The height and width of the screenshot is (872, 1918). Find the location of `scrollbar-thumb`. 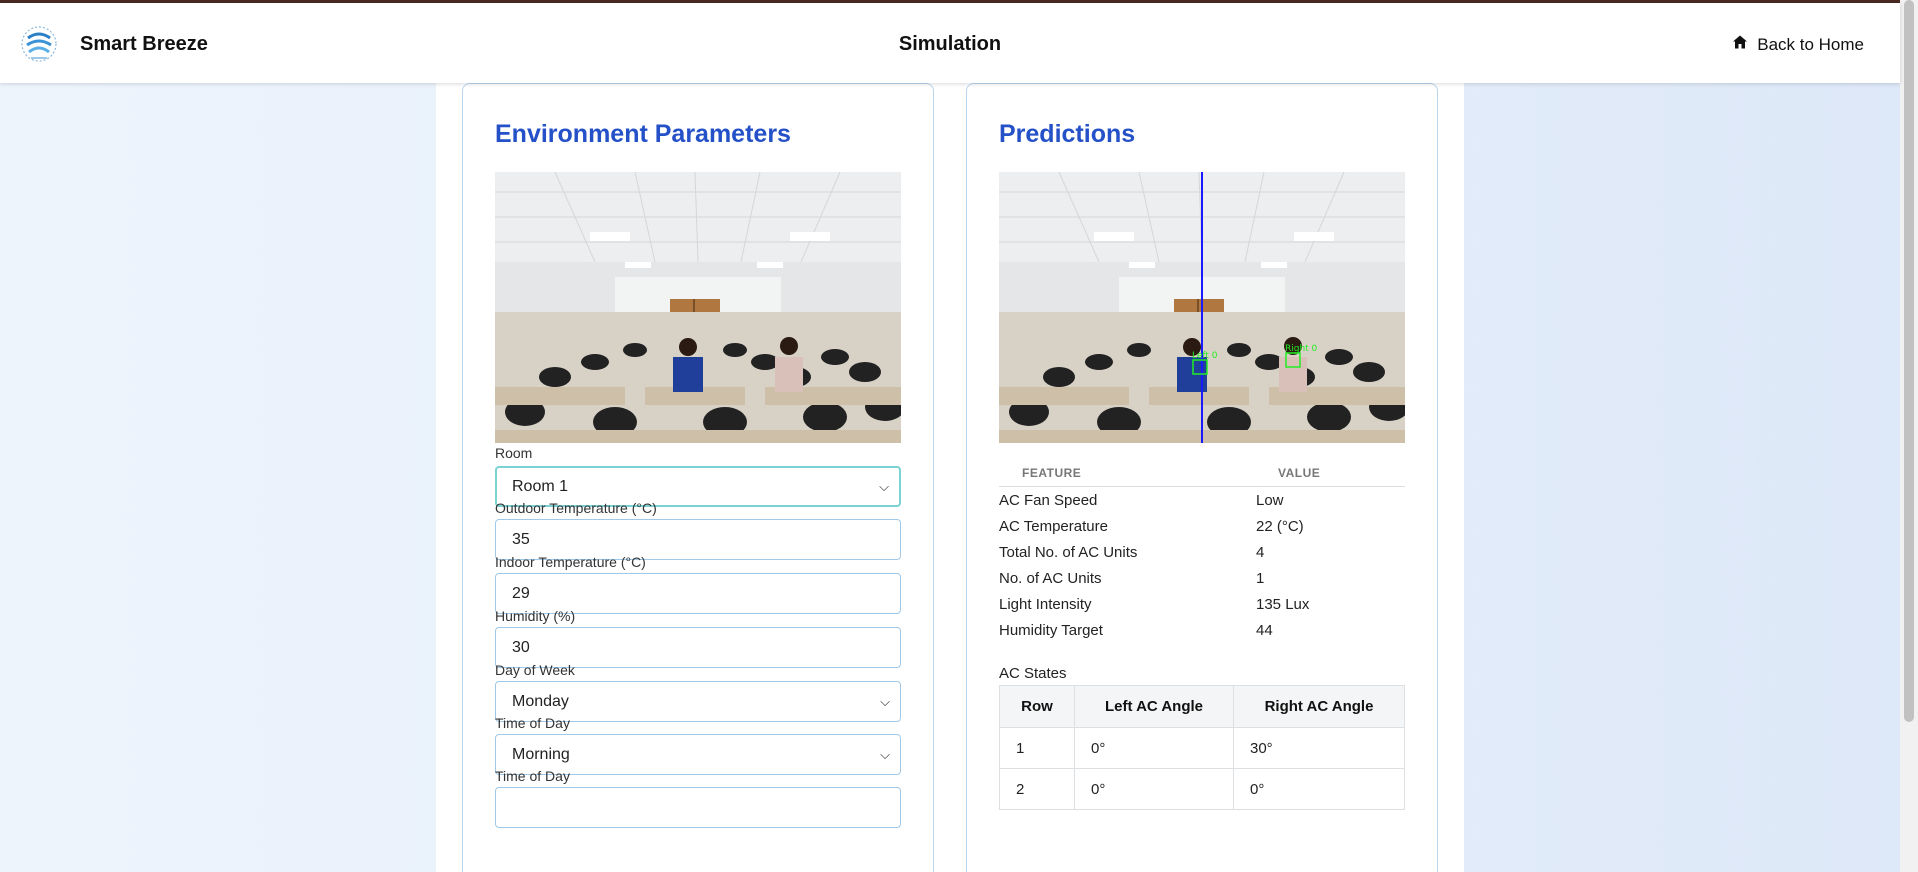

scrollbar-thumb is located at coordinates (1909, 361).